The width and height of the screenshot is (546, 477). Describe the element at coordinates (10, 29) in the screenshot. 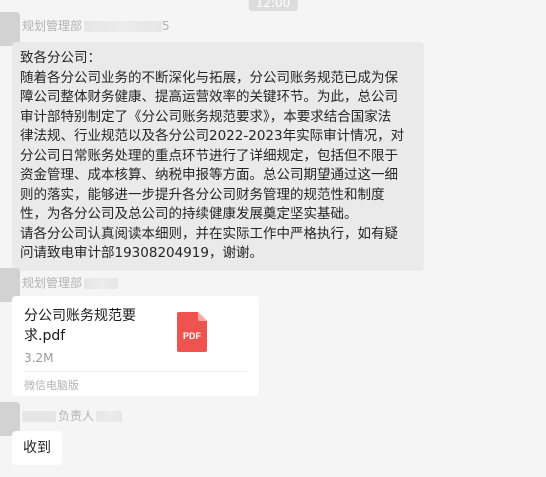

I see `avatar` at that location.